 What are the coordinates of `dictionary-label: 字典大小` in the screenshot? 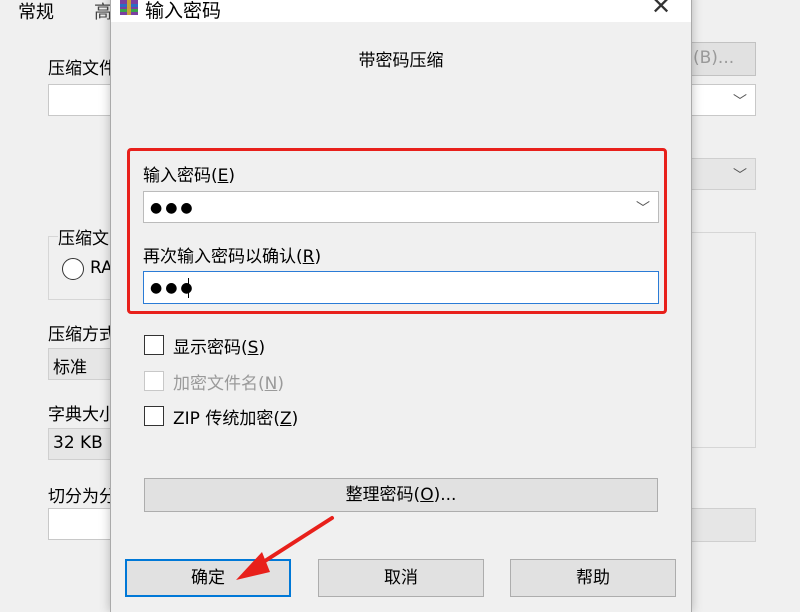 It's located at (79, 415).